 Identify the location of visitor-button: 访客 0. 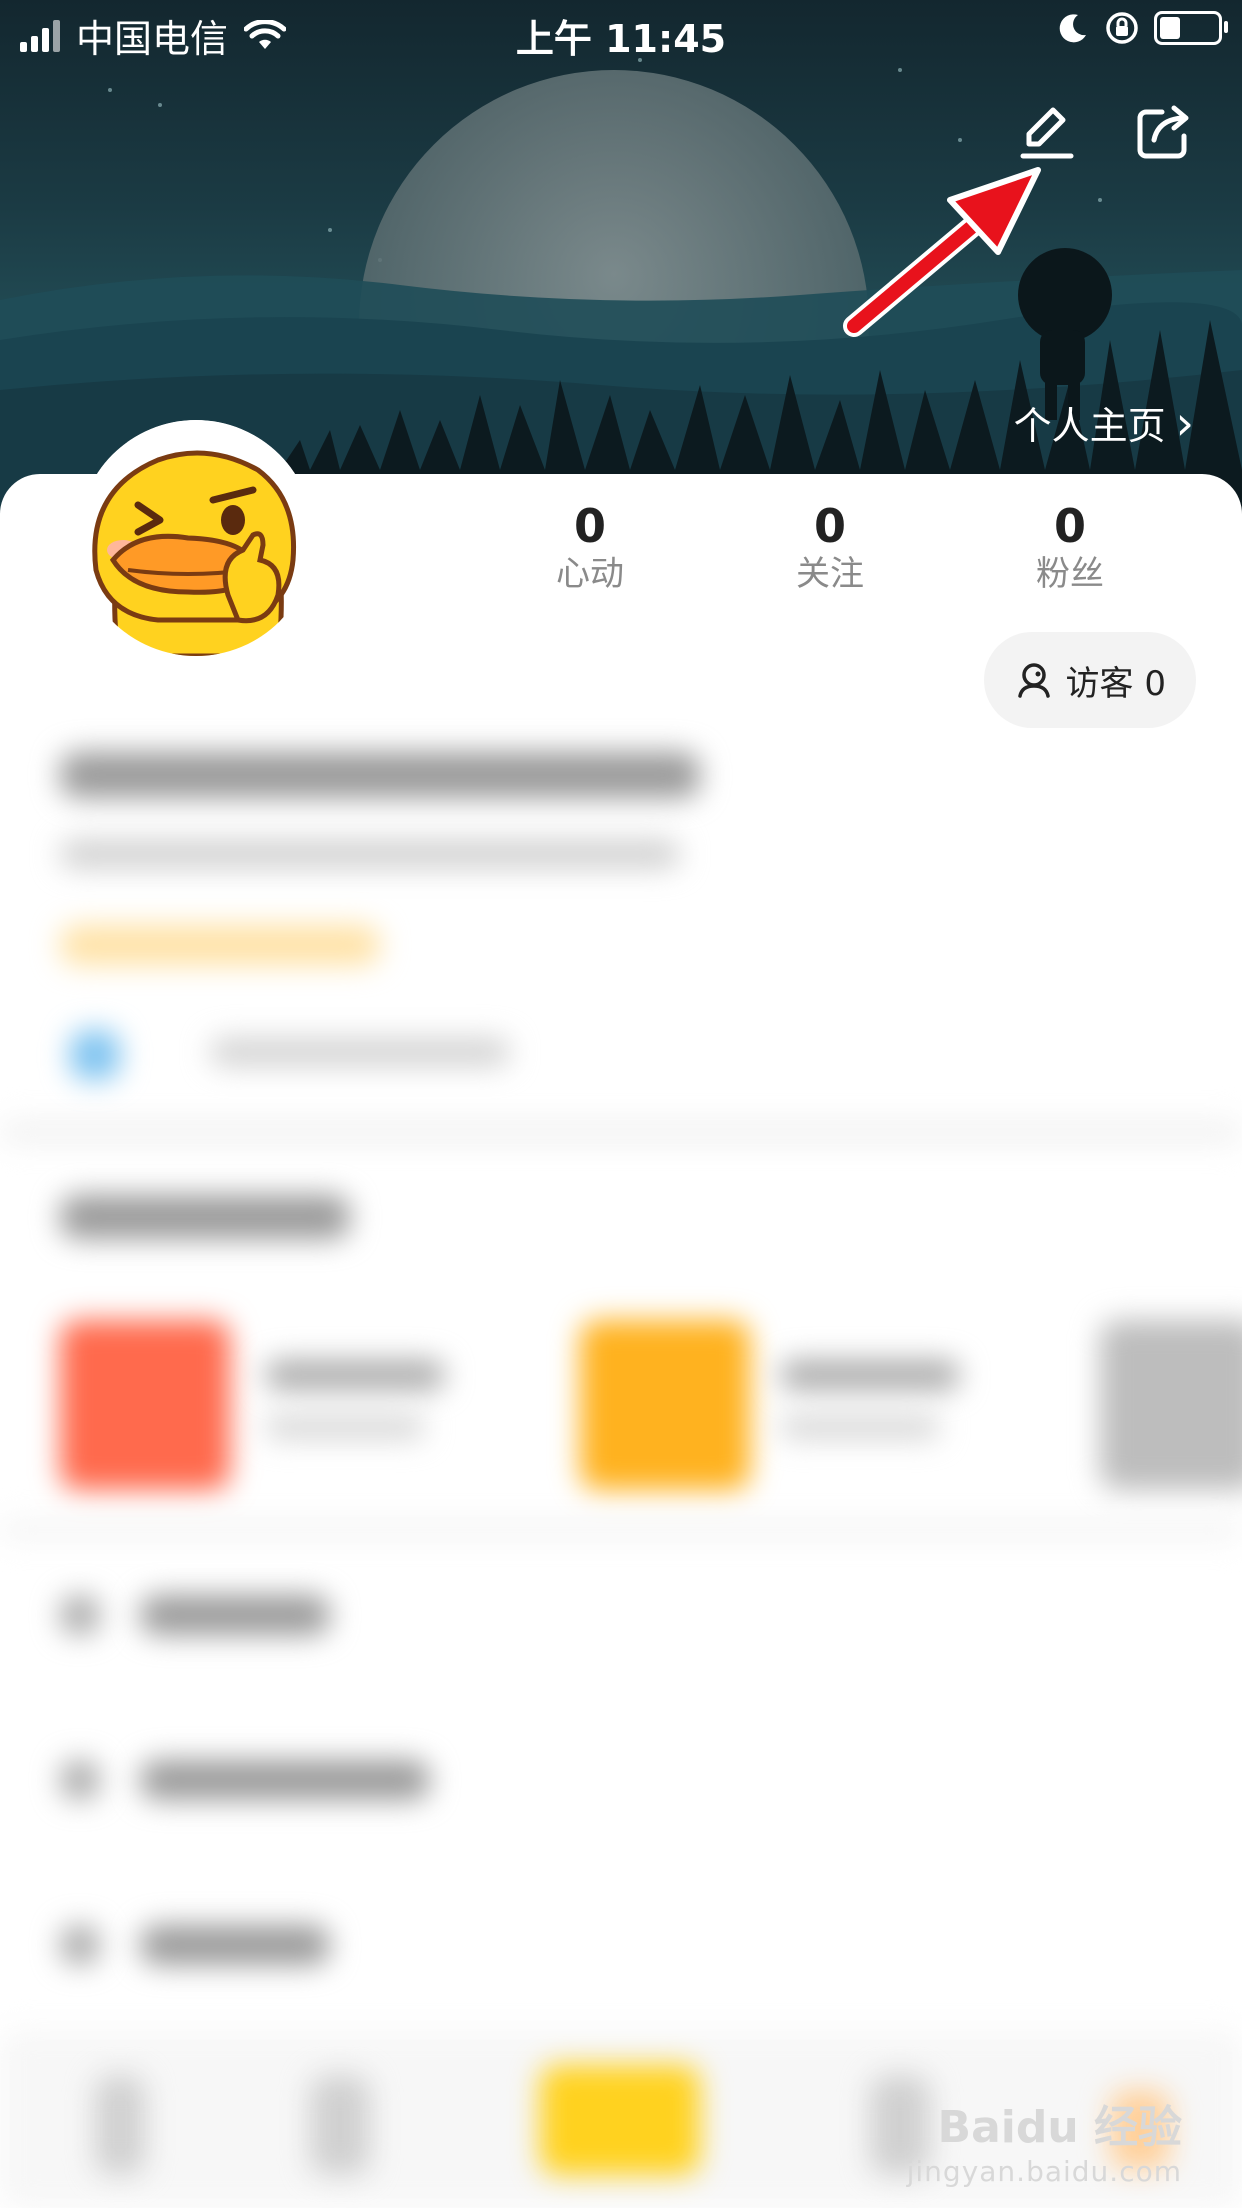
(1089, 680).